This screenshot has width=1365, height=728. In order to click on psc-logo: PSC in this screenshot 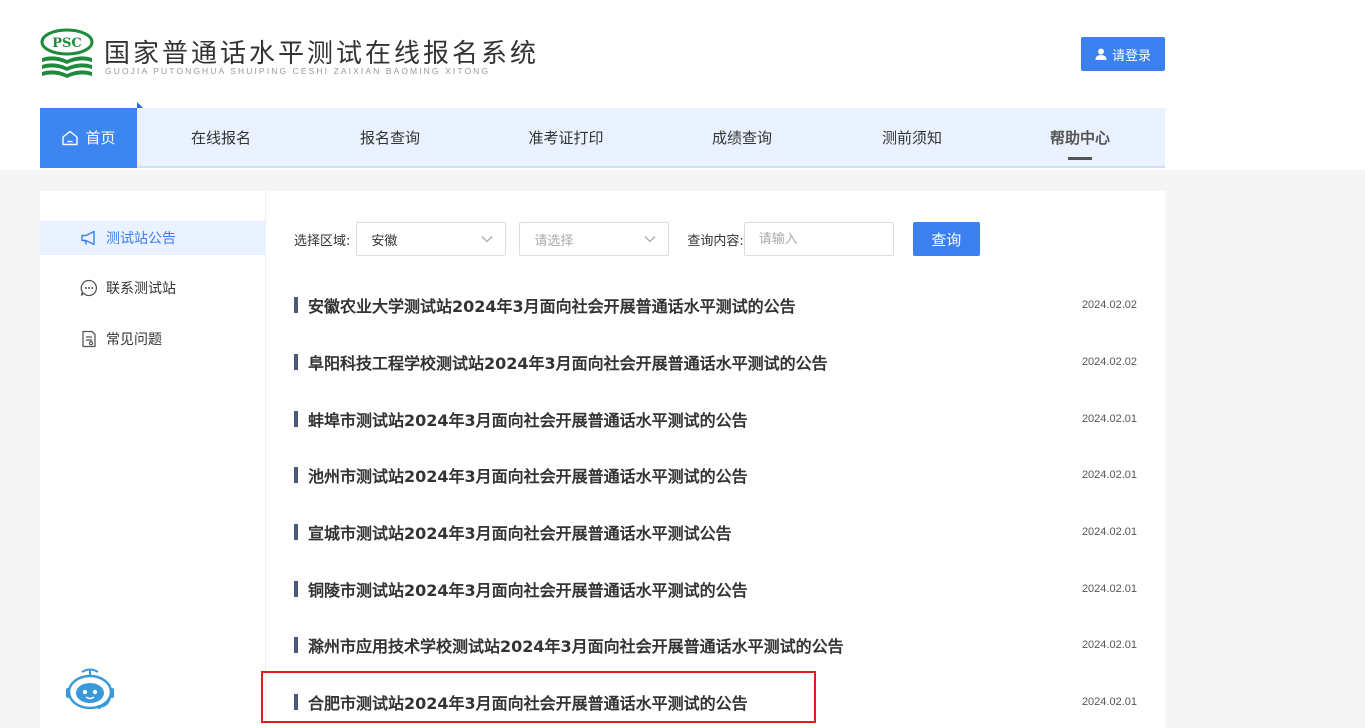, I will do `click(67, 54)`.